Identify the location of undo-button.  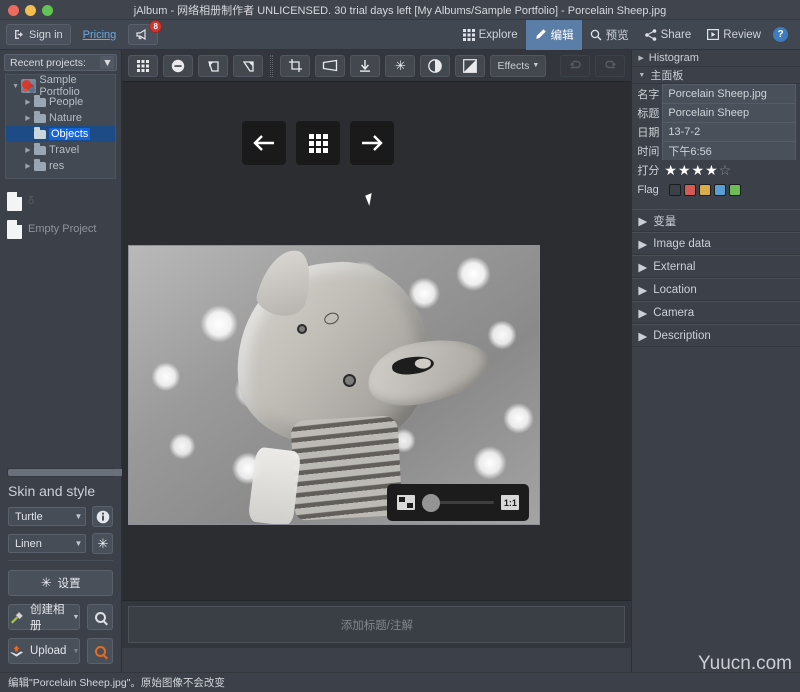
(575, 65).